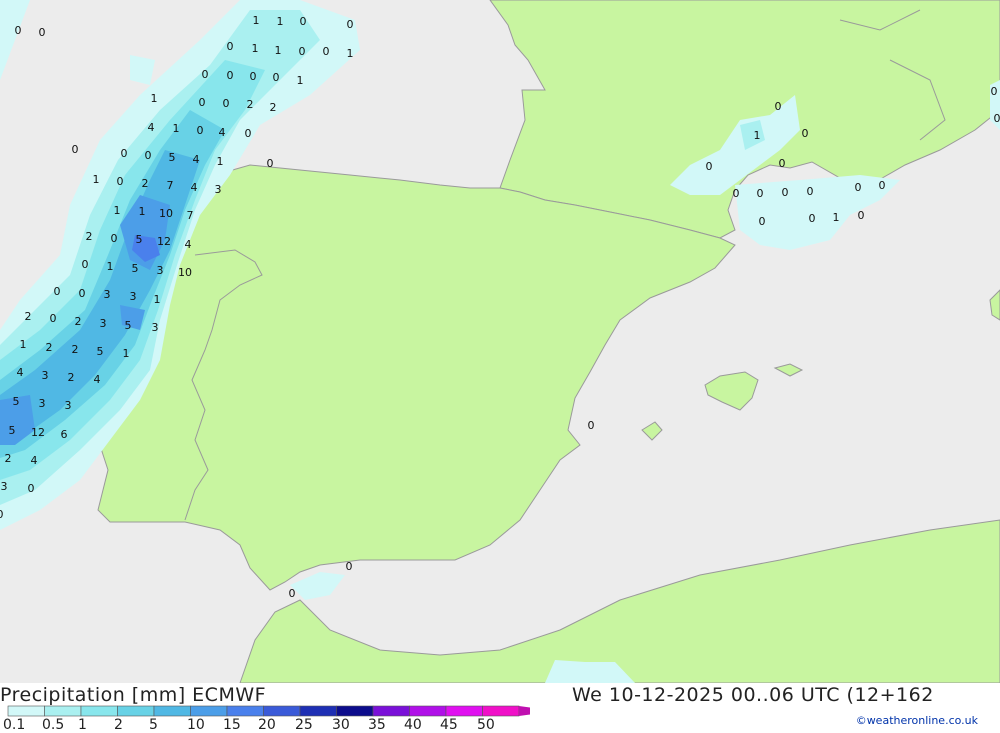 Image resolution: width=1000 pixels, height=733 pixels. What do you see at coordinates (449, 725) in the screenshot?
I see `legend-tick: 45` at bounding box center [449, 725].